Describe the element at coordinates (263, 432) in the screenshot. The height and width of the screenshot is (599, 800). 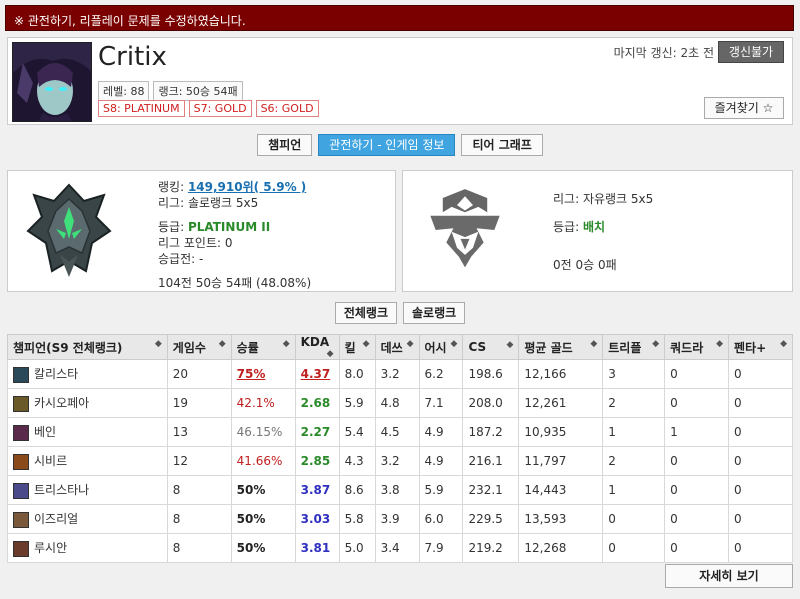
I see `stat-cell-wr: 46.15%` at that location.